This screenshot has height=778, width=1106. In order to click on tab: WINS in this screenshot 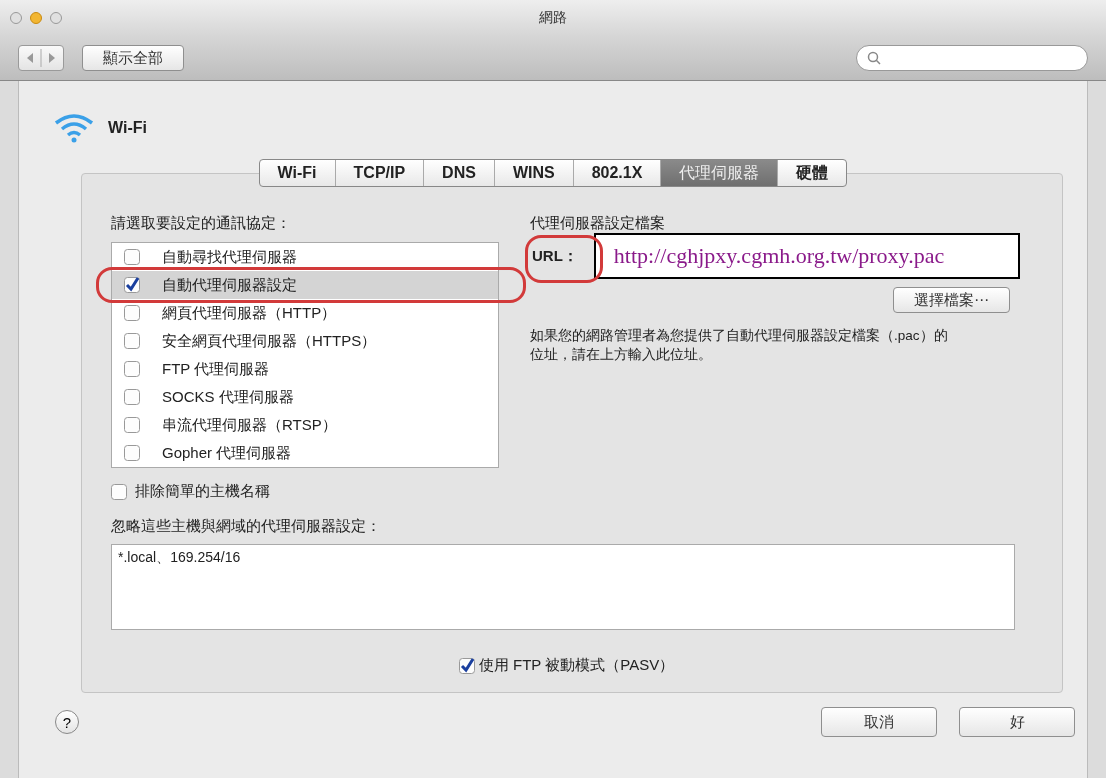, I will do `click(534, 173)`.